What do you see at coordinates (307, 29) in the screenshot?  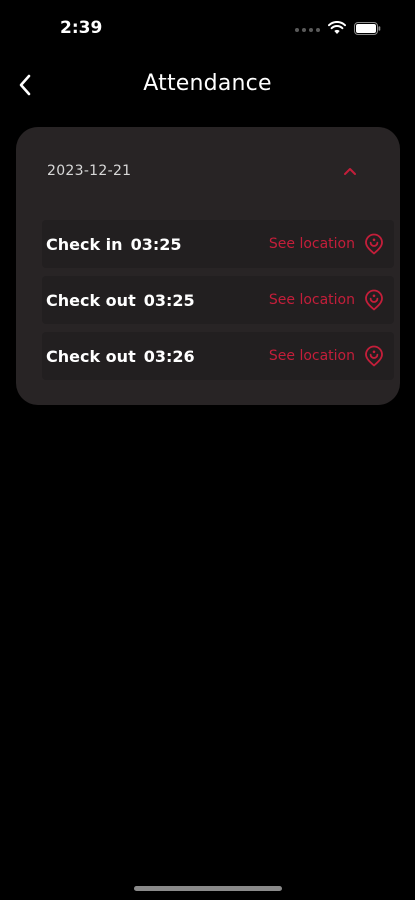 I see `cellular-signal-icon` at bounding box center [307, 29].